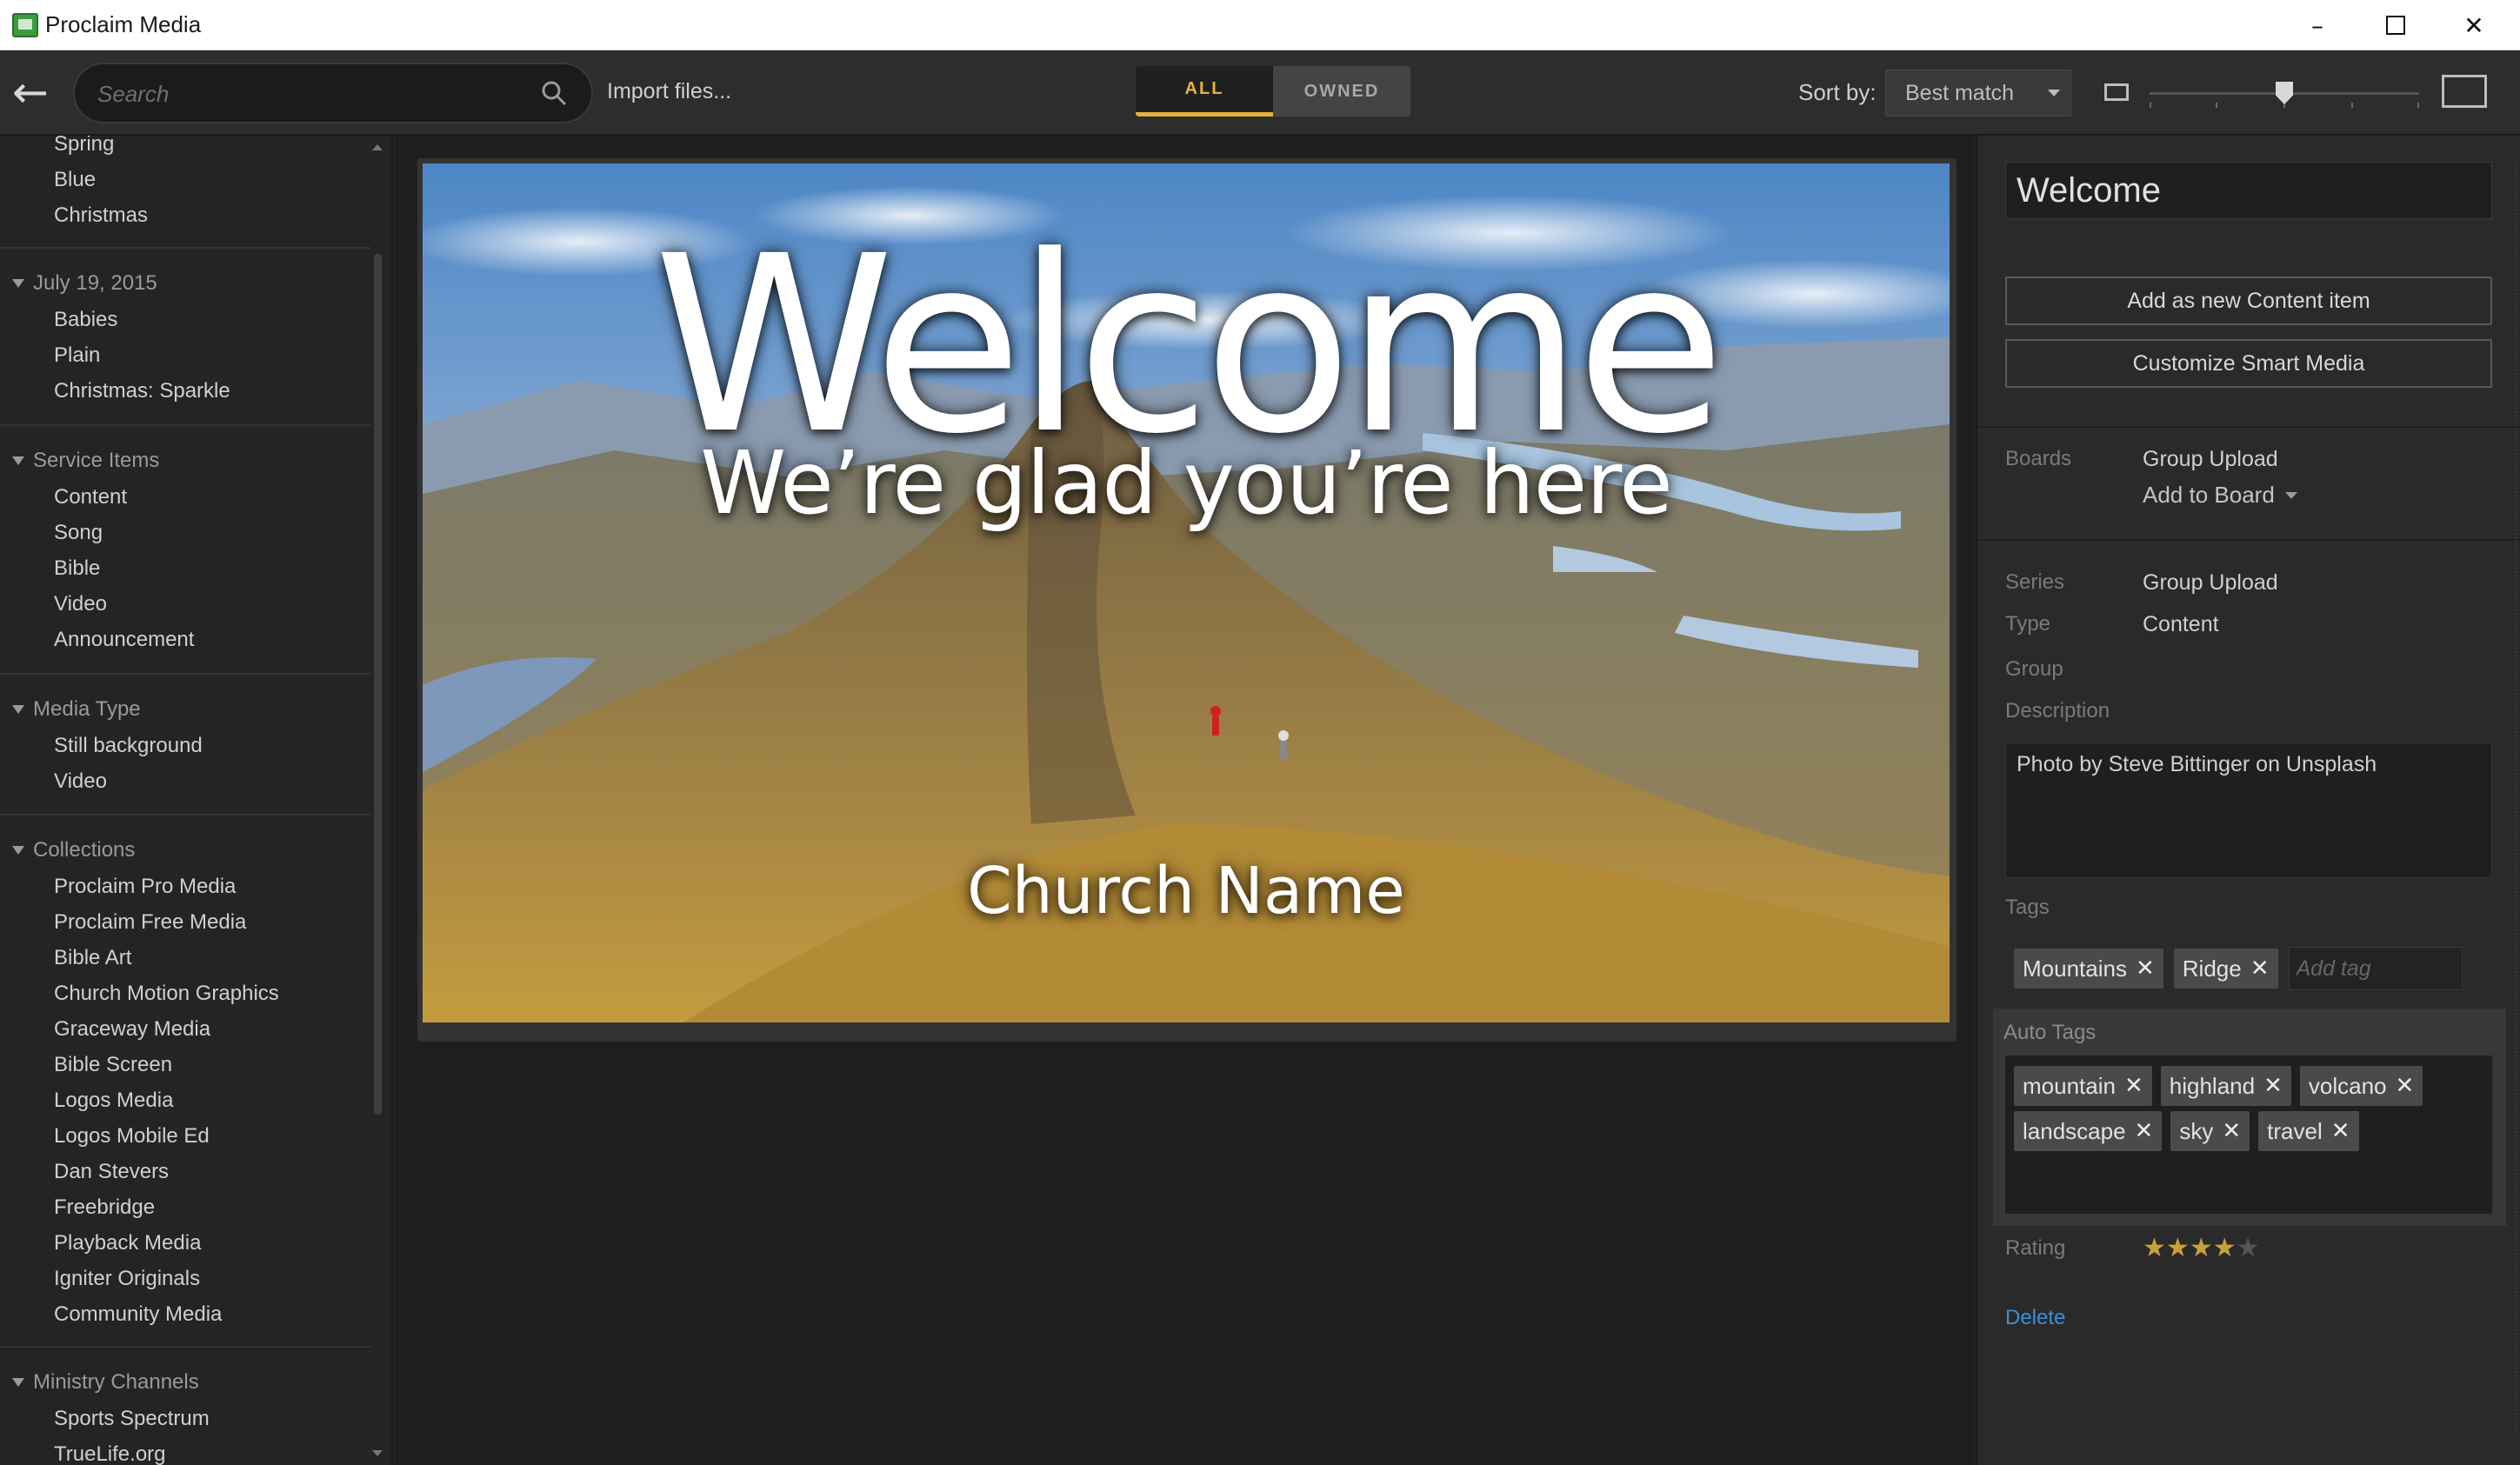  Describe the element at coordinates (2028, 624) in the screenshot. I see `type-label: Type` at that location.